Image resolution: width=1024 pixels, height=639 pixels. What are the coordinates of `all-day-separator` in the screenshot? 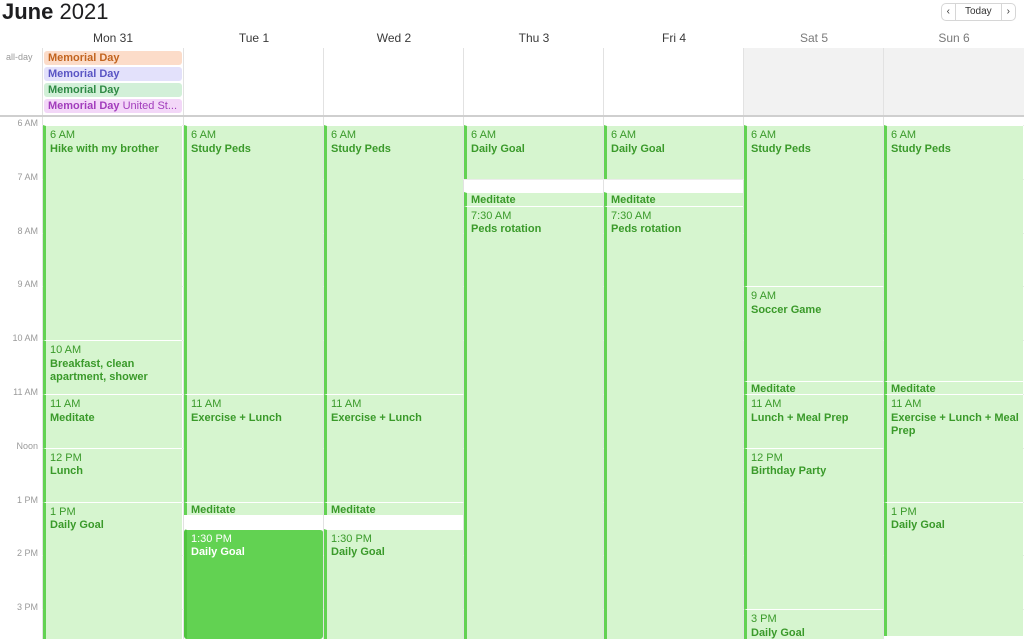 It's located at (512, 116).